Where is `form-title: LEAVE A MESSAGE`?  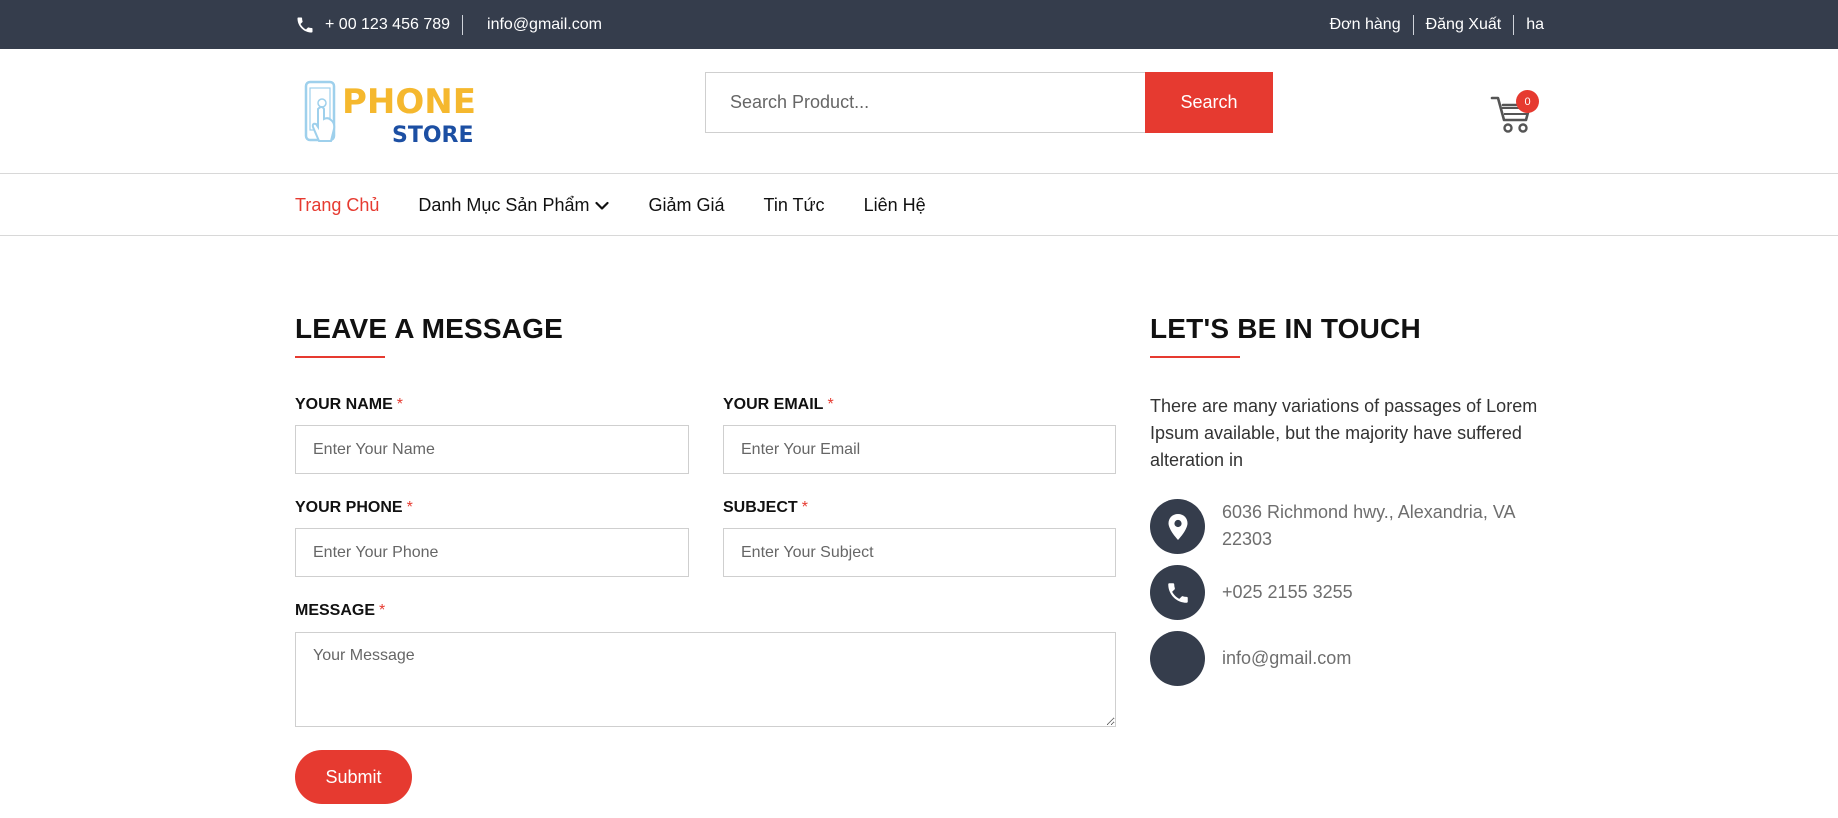 form-title: LEAVE A MESSAGE is located at coordinates (429, 328).